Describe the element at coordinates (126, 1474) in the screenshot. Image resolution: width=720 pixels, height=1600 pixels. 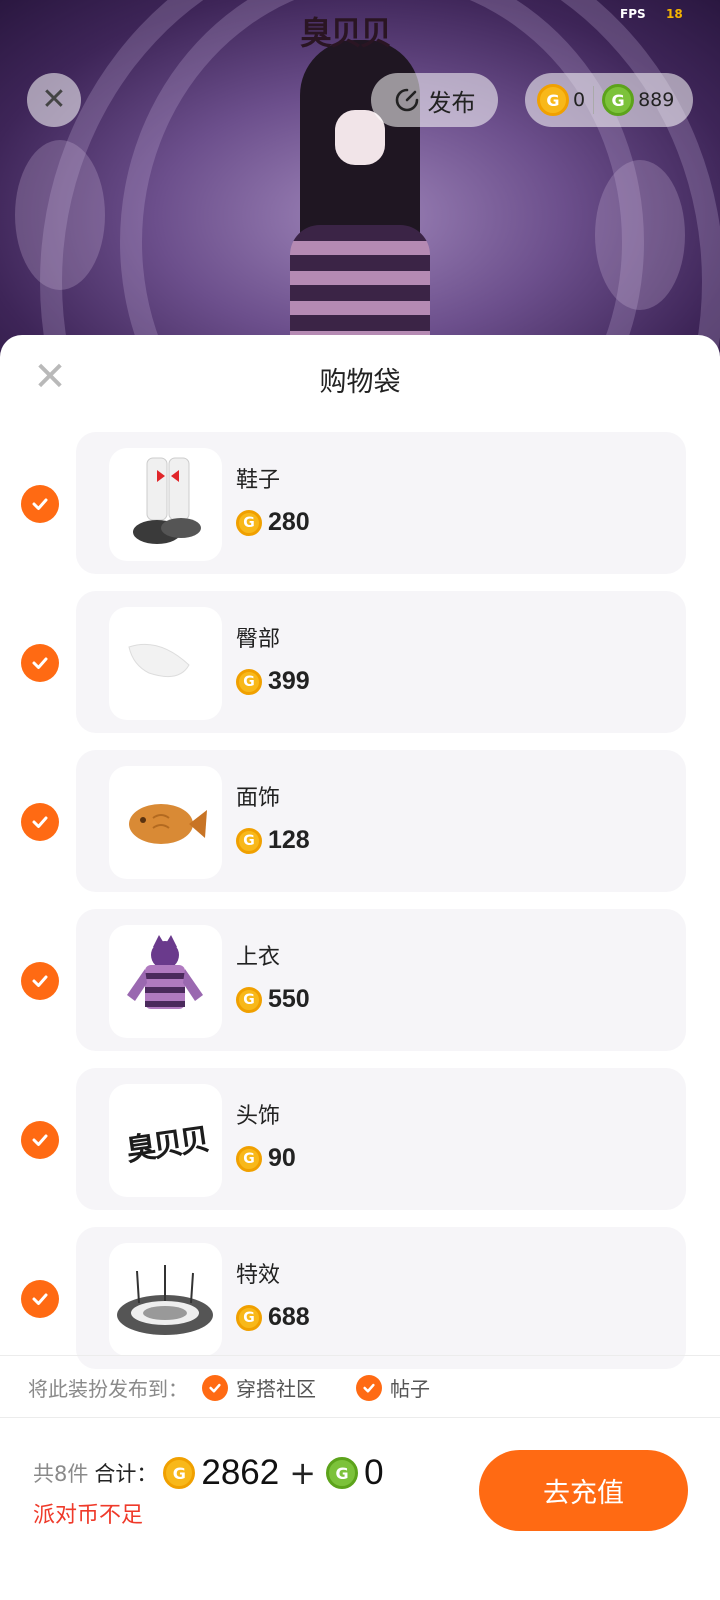
I see `total-label: 合计：` at that location.